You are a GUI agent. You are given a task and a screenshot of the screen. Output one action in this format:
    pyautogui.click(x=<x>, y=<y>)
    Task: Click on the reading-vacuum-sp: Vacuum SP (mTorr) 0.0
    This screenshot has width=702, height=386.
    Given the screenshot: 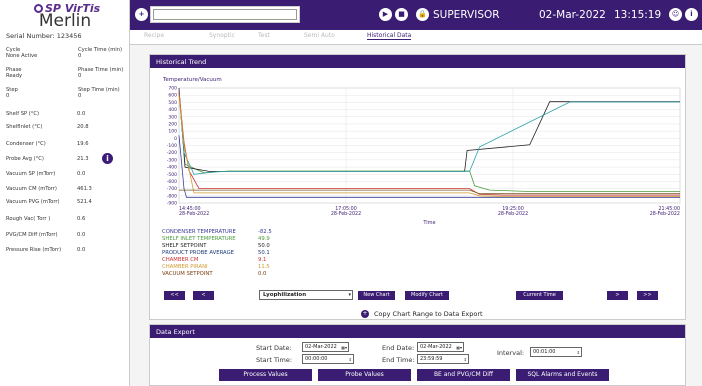 What is the action you would take?
    pyautogui.click(x=45, y=174)
    